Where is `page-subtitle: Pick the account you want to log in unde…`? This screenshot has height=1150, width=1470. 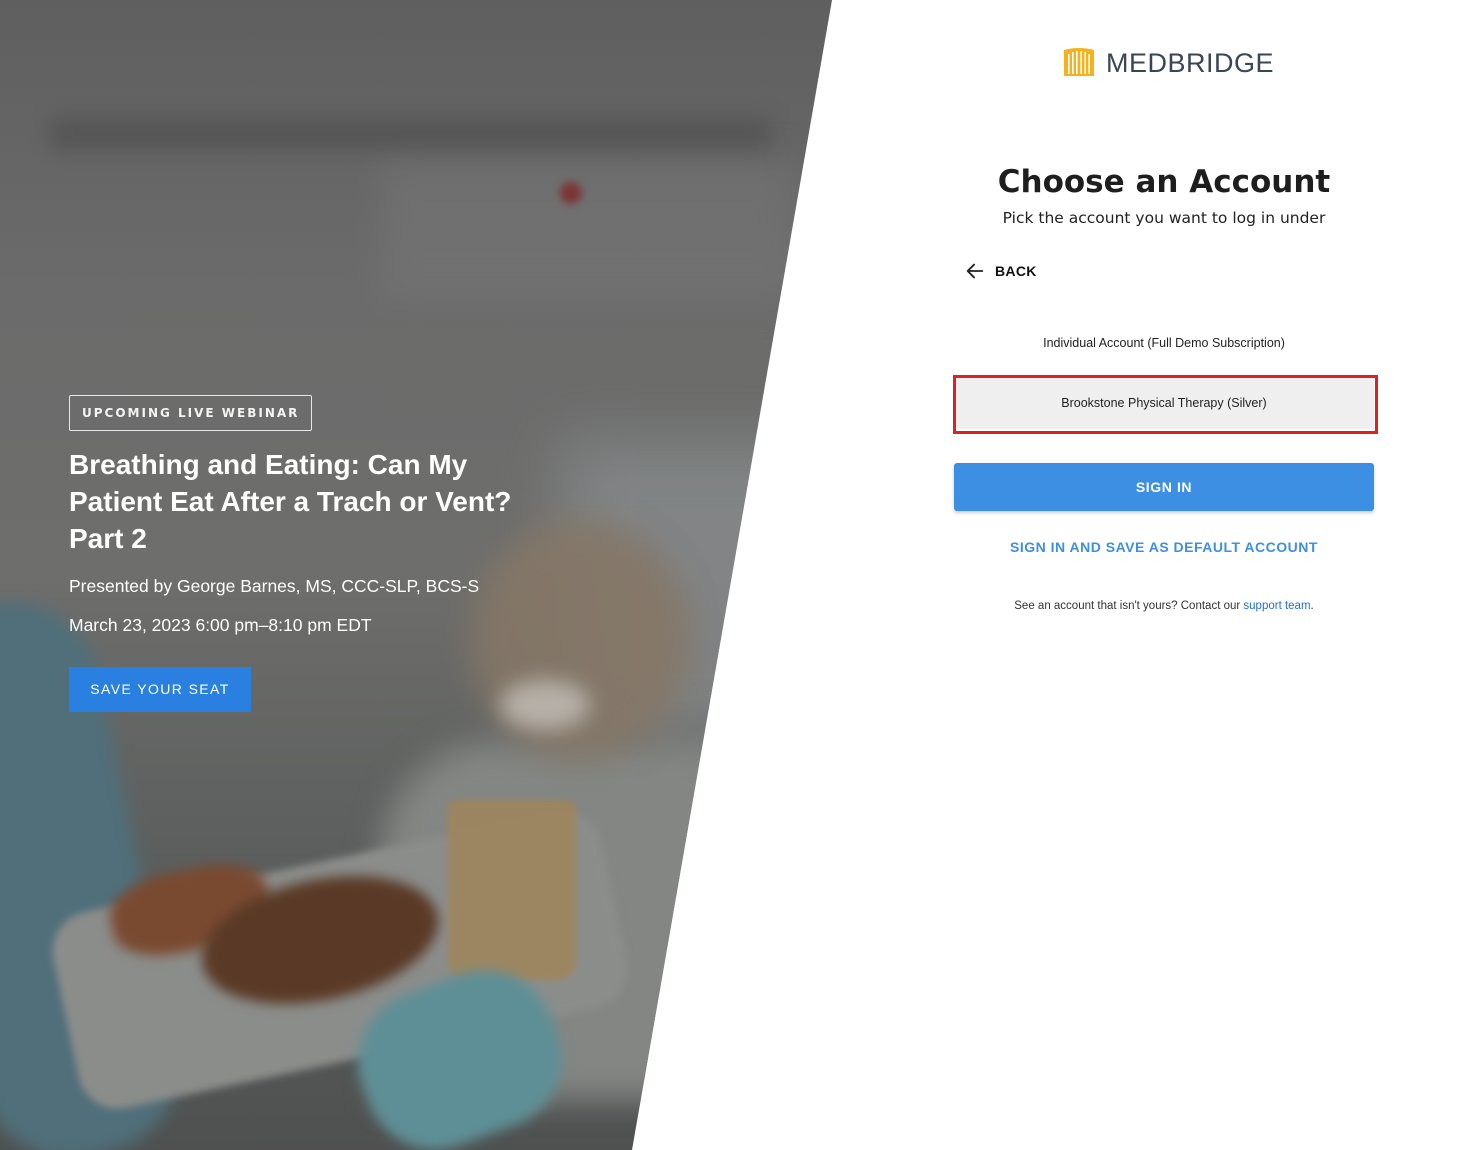
page-subtitle: Pick the account you want to log in unde… is located at coordinates (1164, 218).